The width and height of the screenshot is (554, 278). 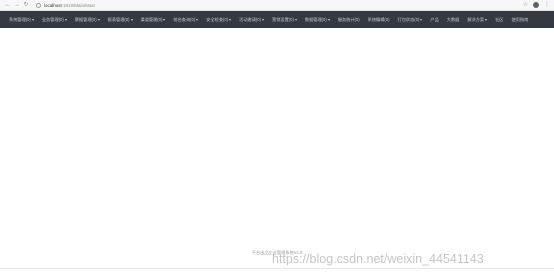 I want to click on nav-item-0: 系统管理(0), so click(x=21, y=20).